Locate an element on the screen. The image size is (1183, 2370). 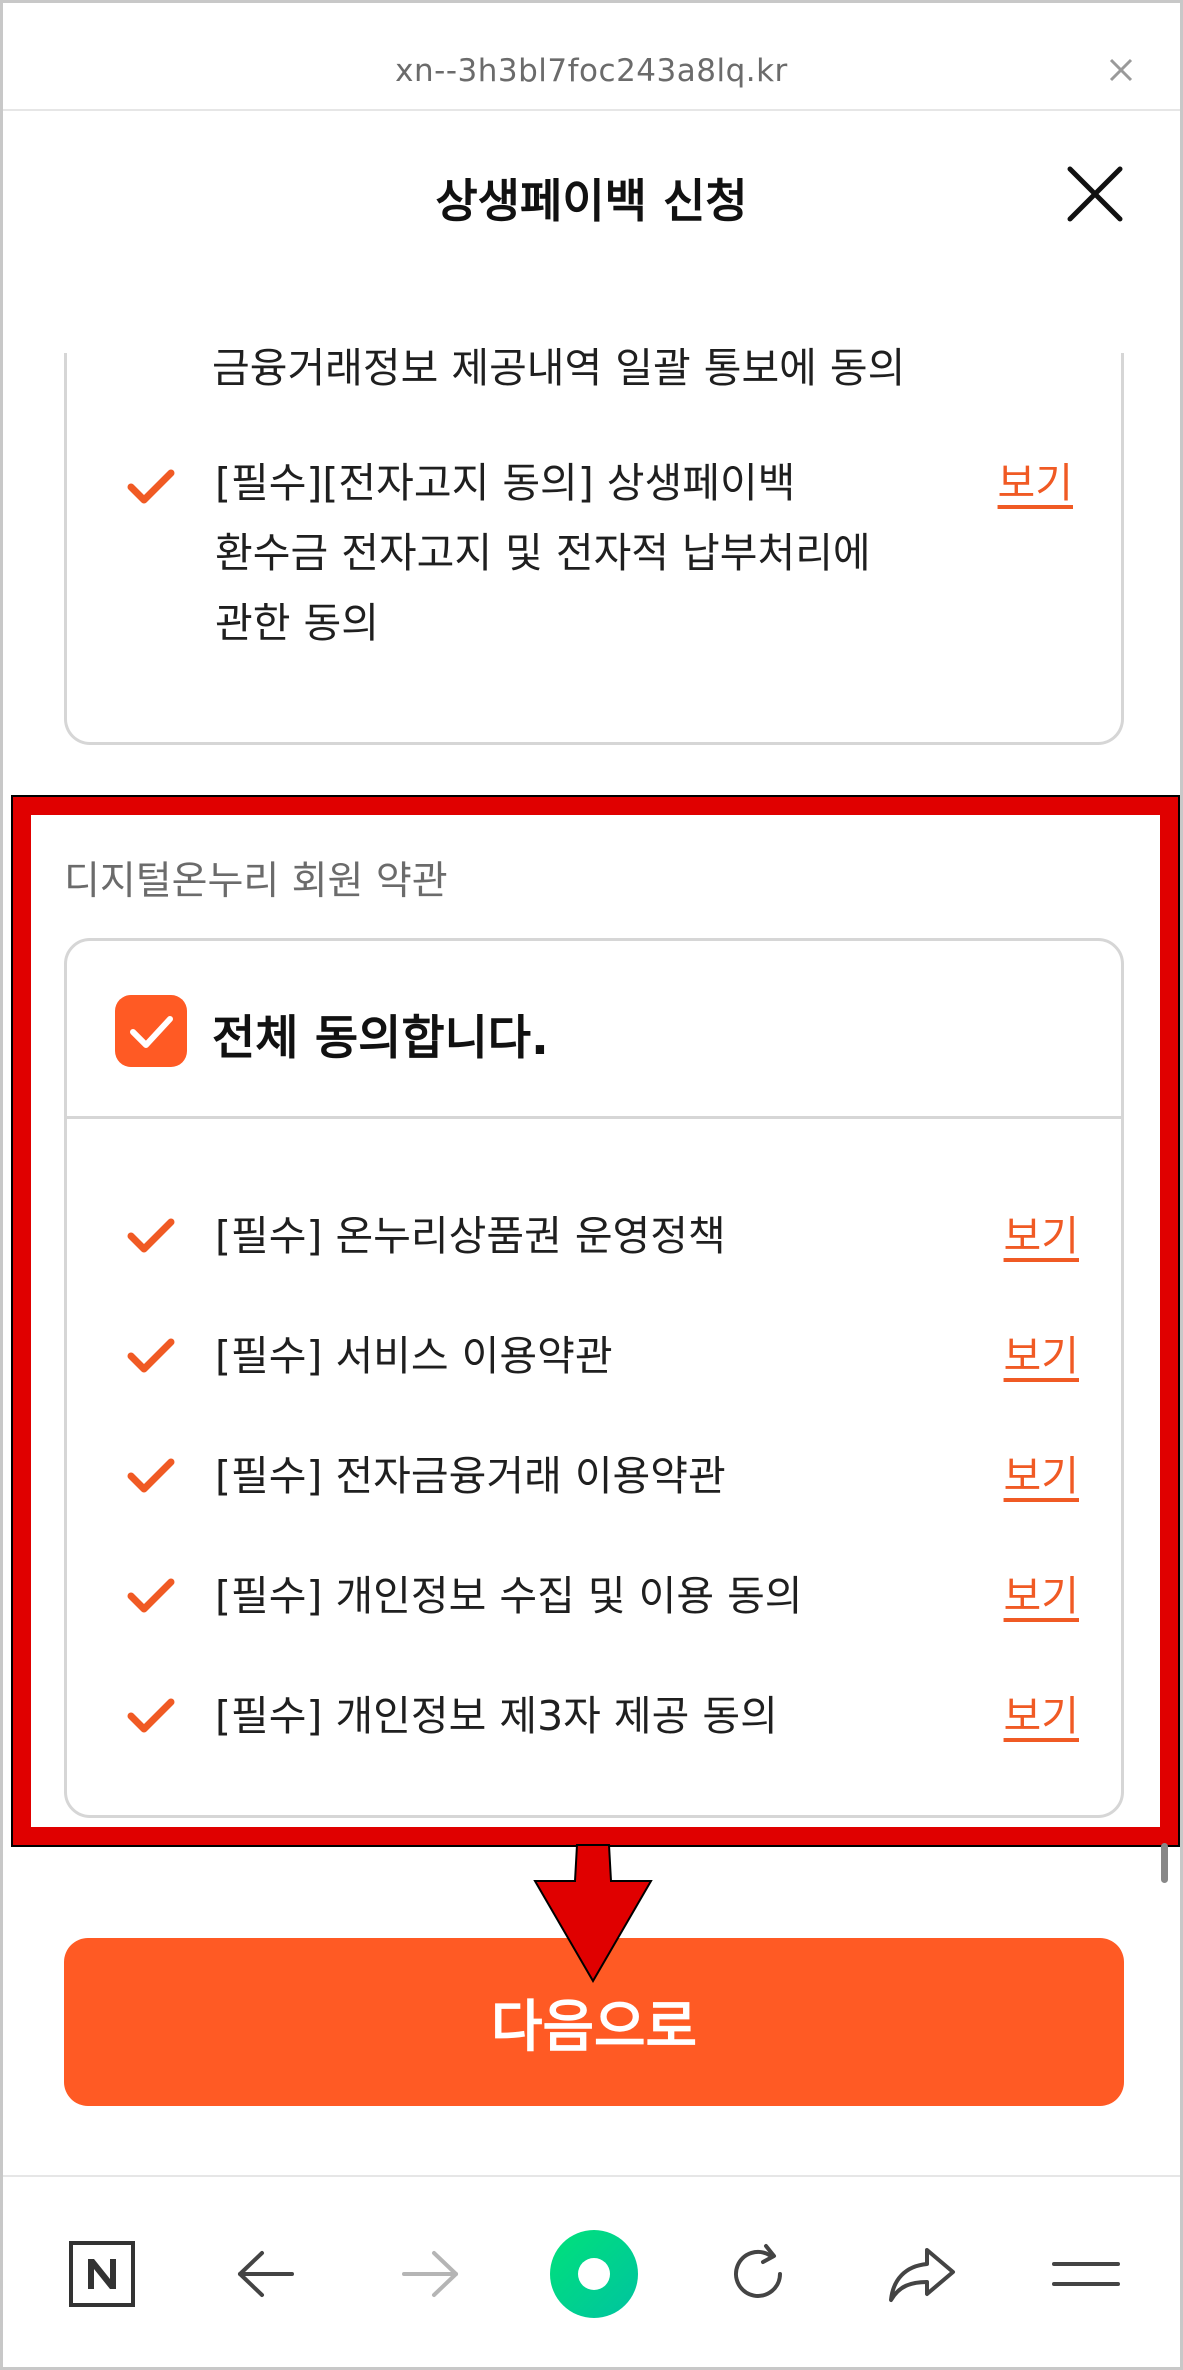
agree-all-row: 전체 동의합니다. is located at coordinates (594, 1030).